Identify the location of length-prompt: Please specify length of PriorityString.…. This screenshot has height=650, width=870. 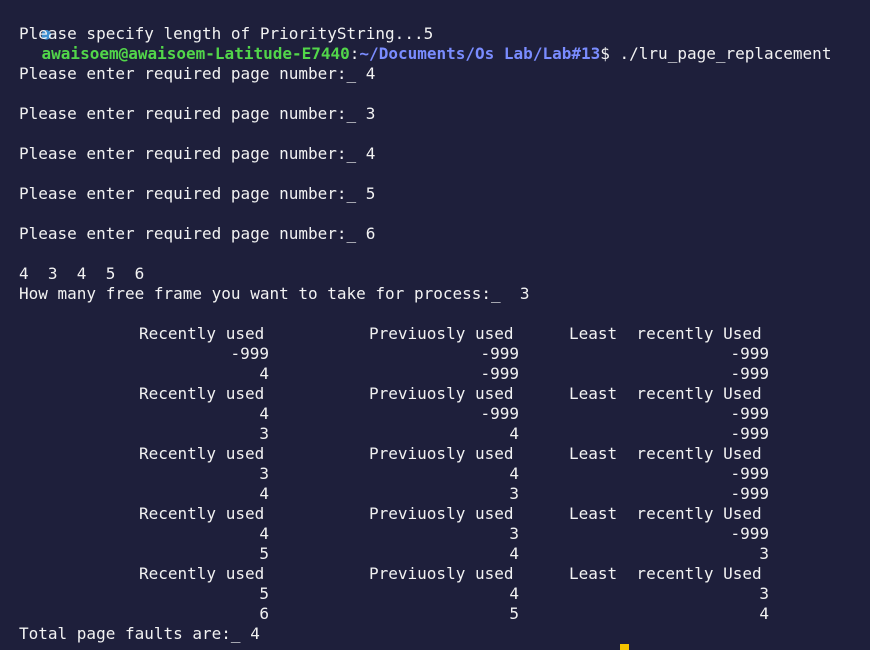
(226, 33).